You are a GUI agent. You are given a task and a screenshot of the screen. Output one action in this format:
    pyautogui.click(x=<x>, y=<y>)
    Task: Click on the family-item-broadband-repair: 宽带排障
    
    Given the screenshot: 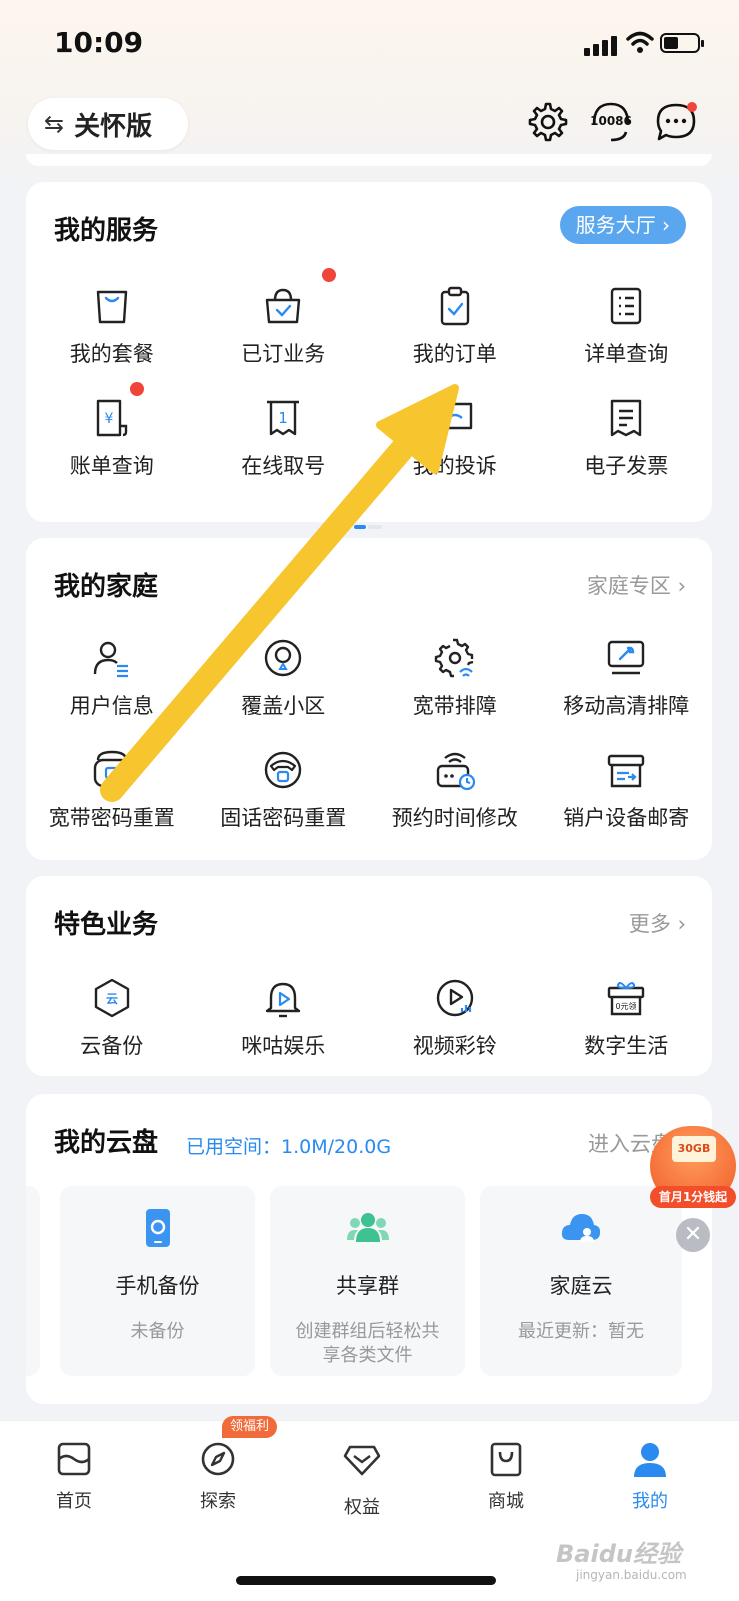 What is the action you would take?
    pyautogui.click(x=455, y=678)
    